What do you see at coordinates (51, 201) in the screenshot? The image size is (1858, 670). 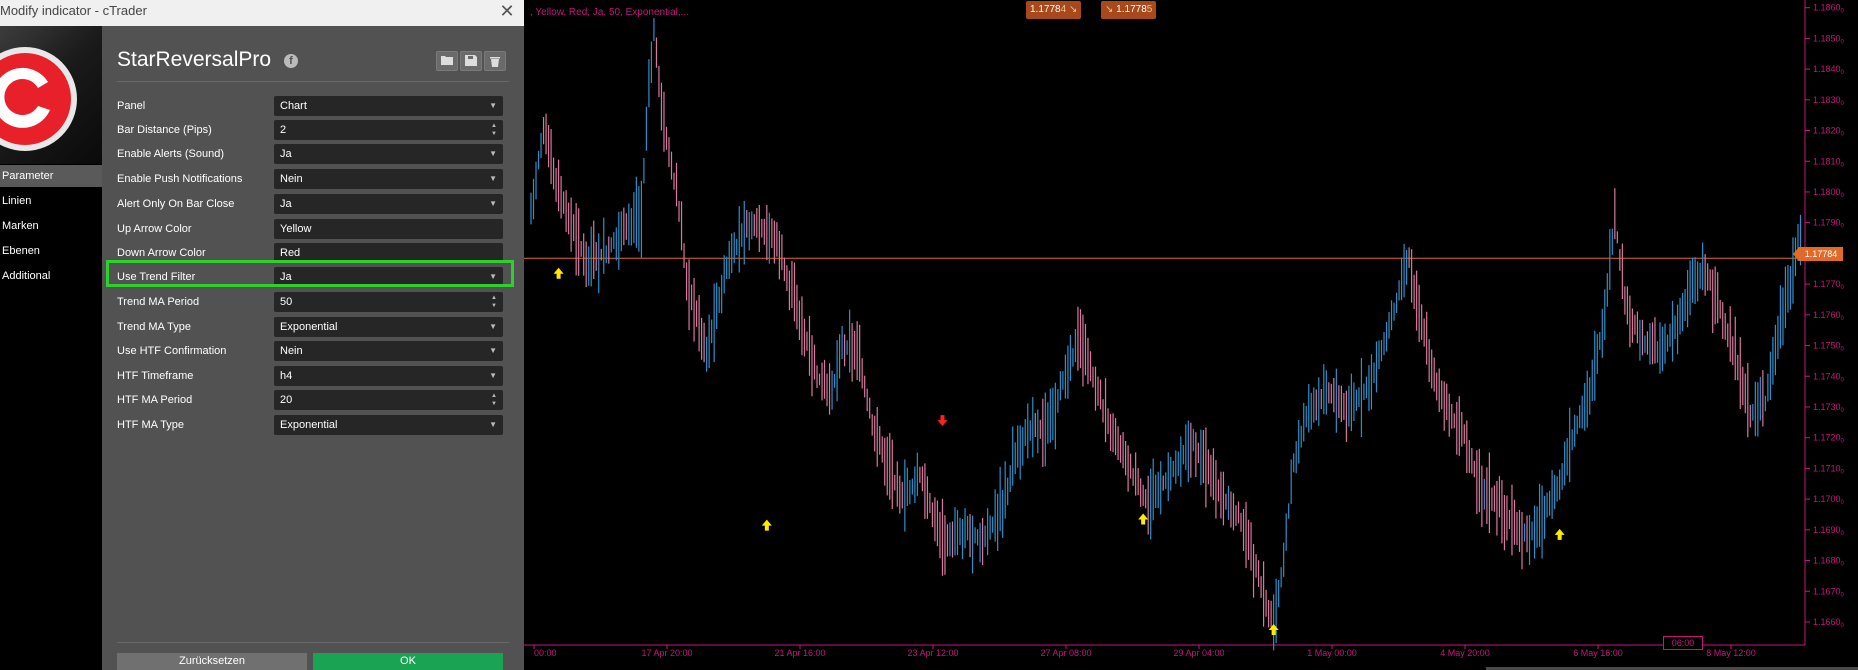 I see `sidebar-item-linien: Linien` at bounding box center [51, 201].